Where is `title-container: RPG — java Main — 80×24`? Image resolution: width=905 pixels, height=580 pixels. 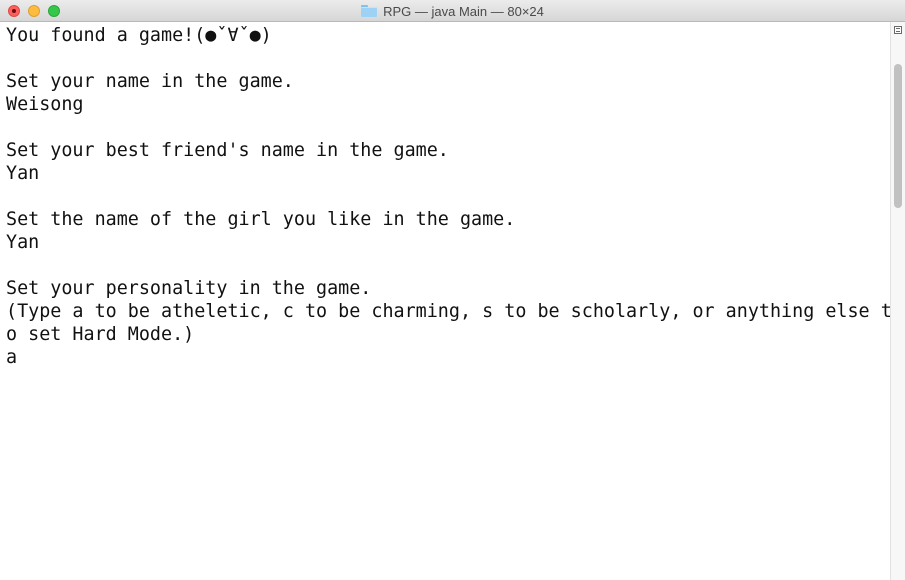
title-container: RPG — java Main — 80×24 is located at coordinates (452, 11).